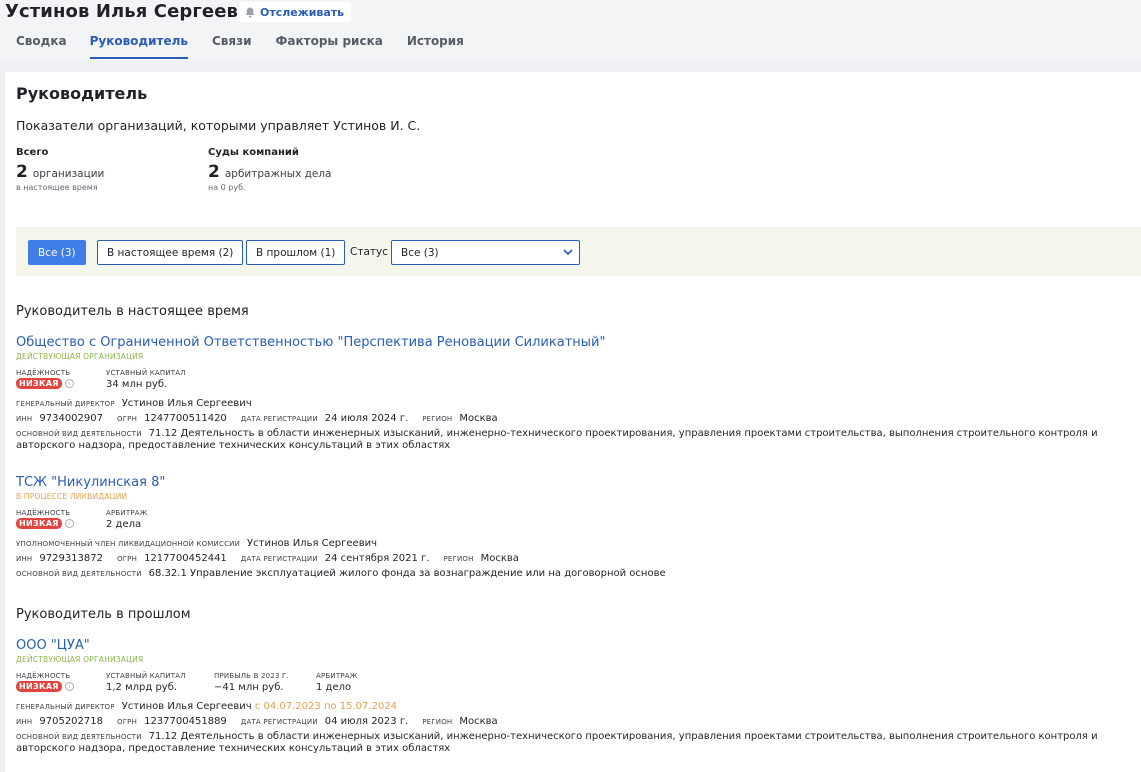  I want to click on role-period: с 04.07.2023 по 15.07.2024, so click(326, 706).